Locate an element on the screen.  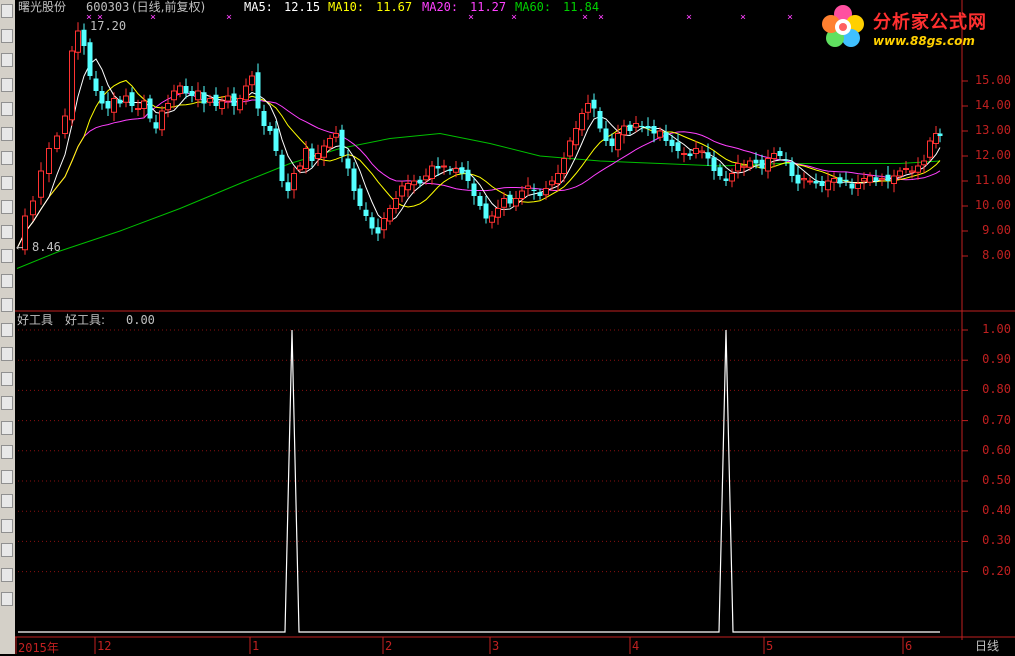
price-tick-label: 8.00 is located at coordinates (996, 255).